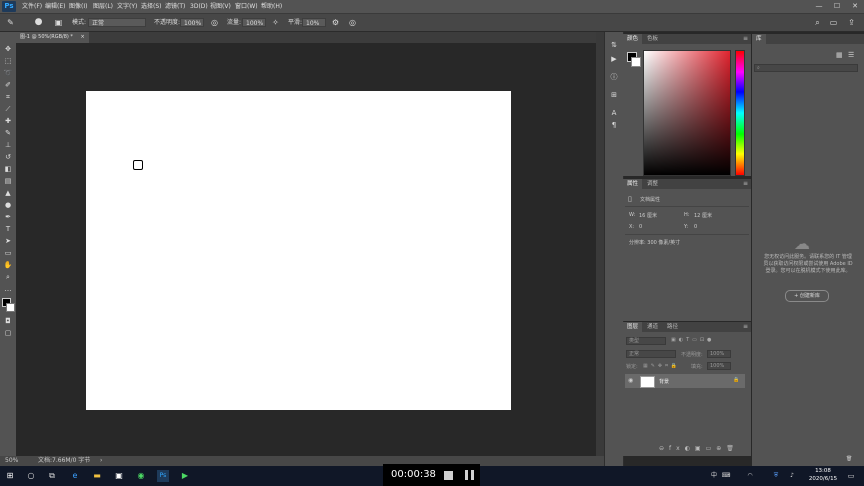 This screenshot has width=864, height=486. I want to click on minimize-button: —, so click(819, 6).